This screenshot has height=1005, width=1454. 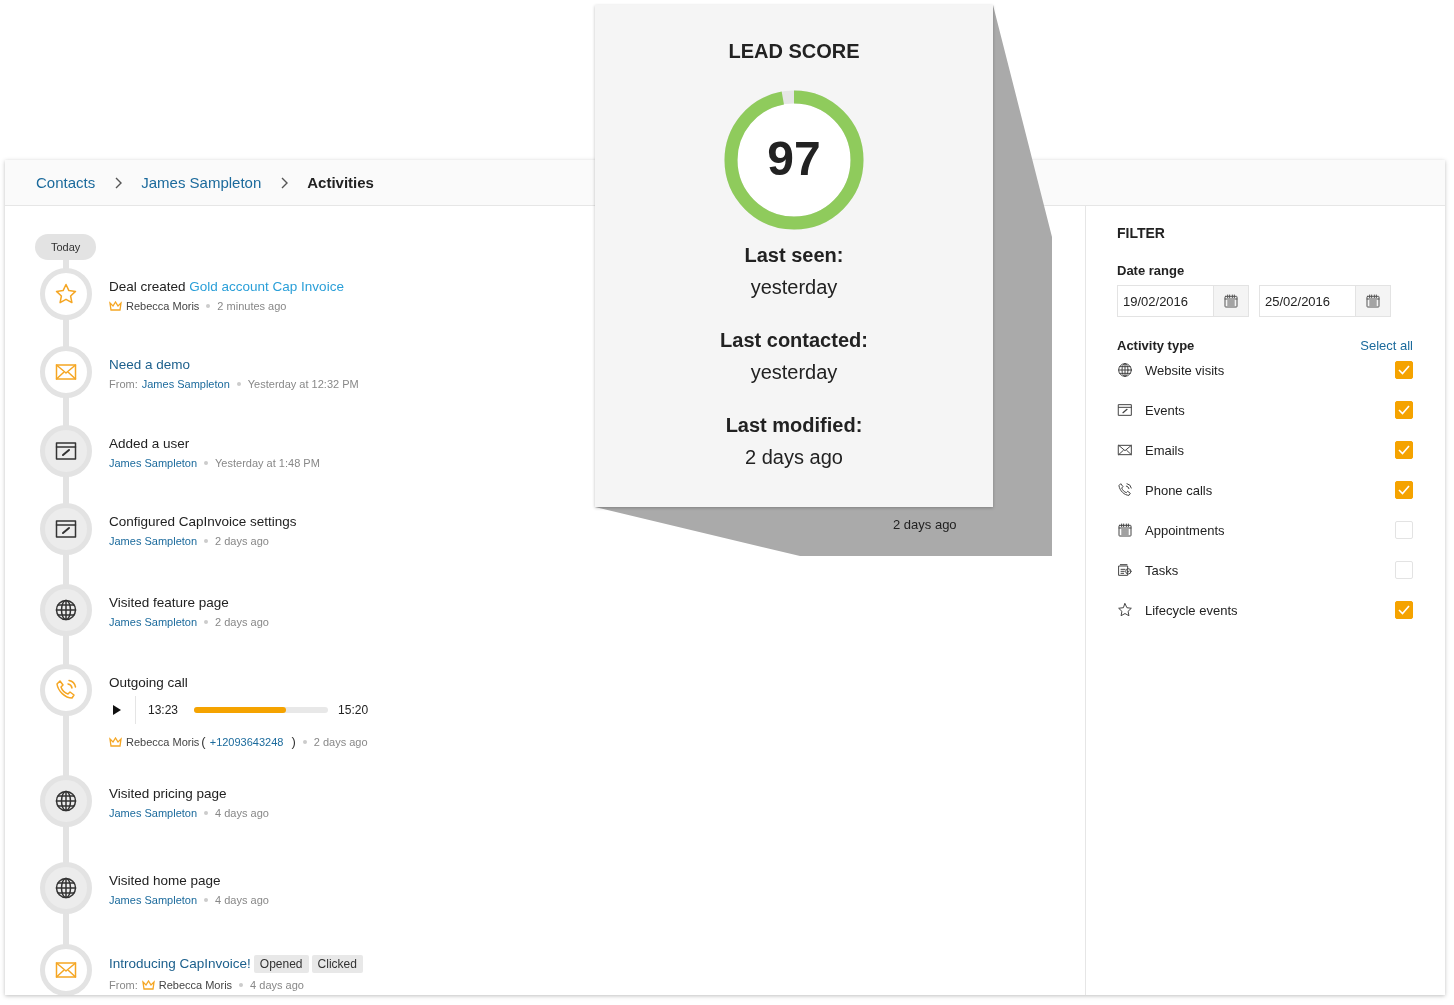 What do you see at coordinates (168, 793) in the screenshot?
I see `activity-title: Visited pricing page` at bounding box center [168, 793].